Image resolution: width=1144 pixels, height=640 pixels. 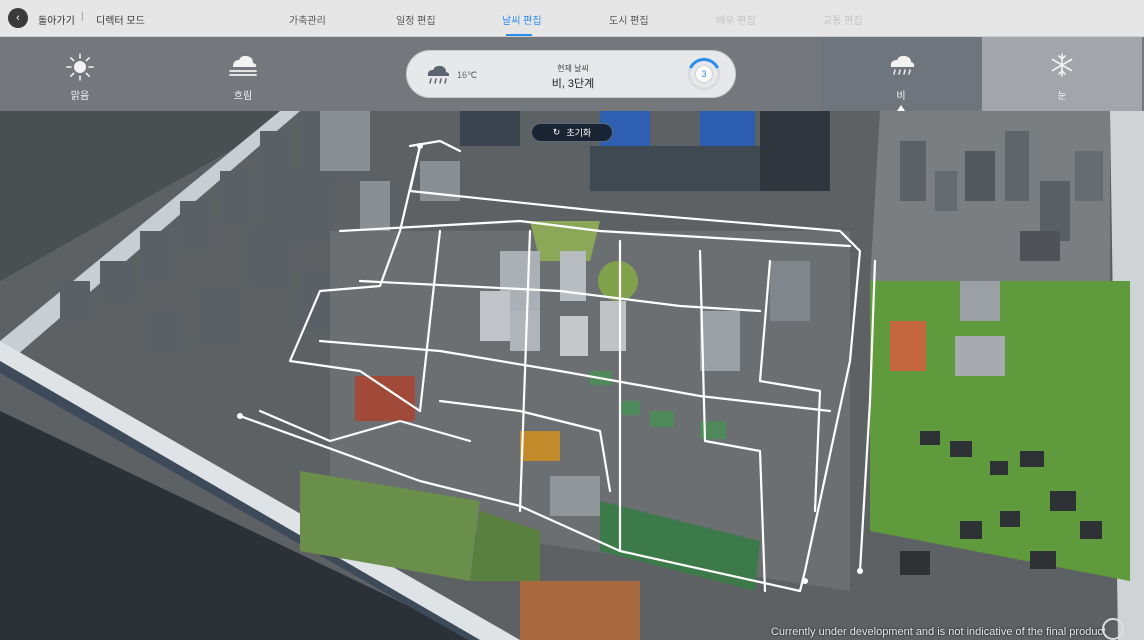 I want to click on weather-option-snow: 눈, so click(x=1062, y=73).